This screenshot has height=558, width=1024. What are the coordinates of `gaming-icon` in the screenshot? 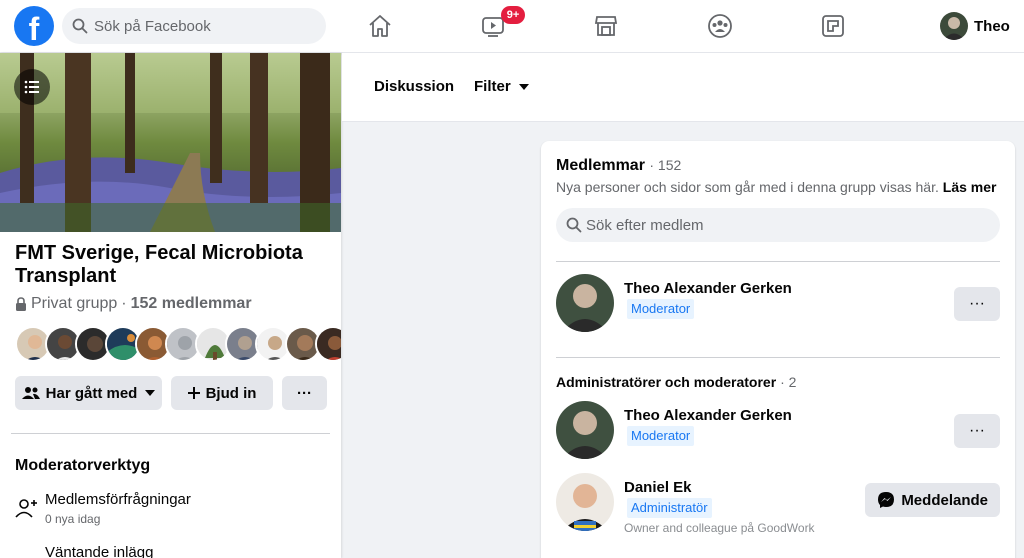 It's located at (833, 26).